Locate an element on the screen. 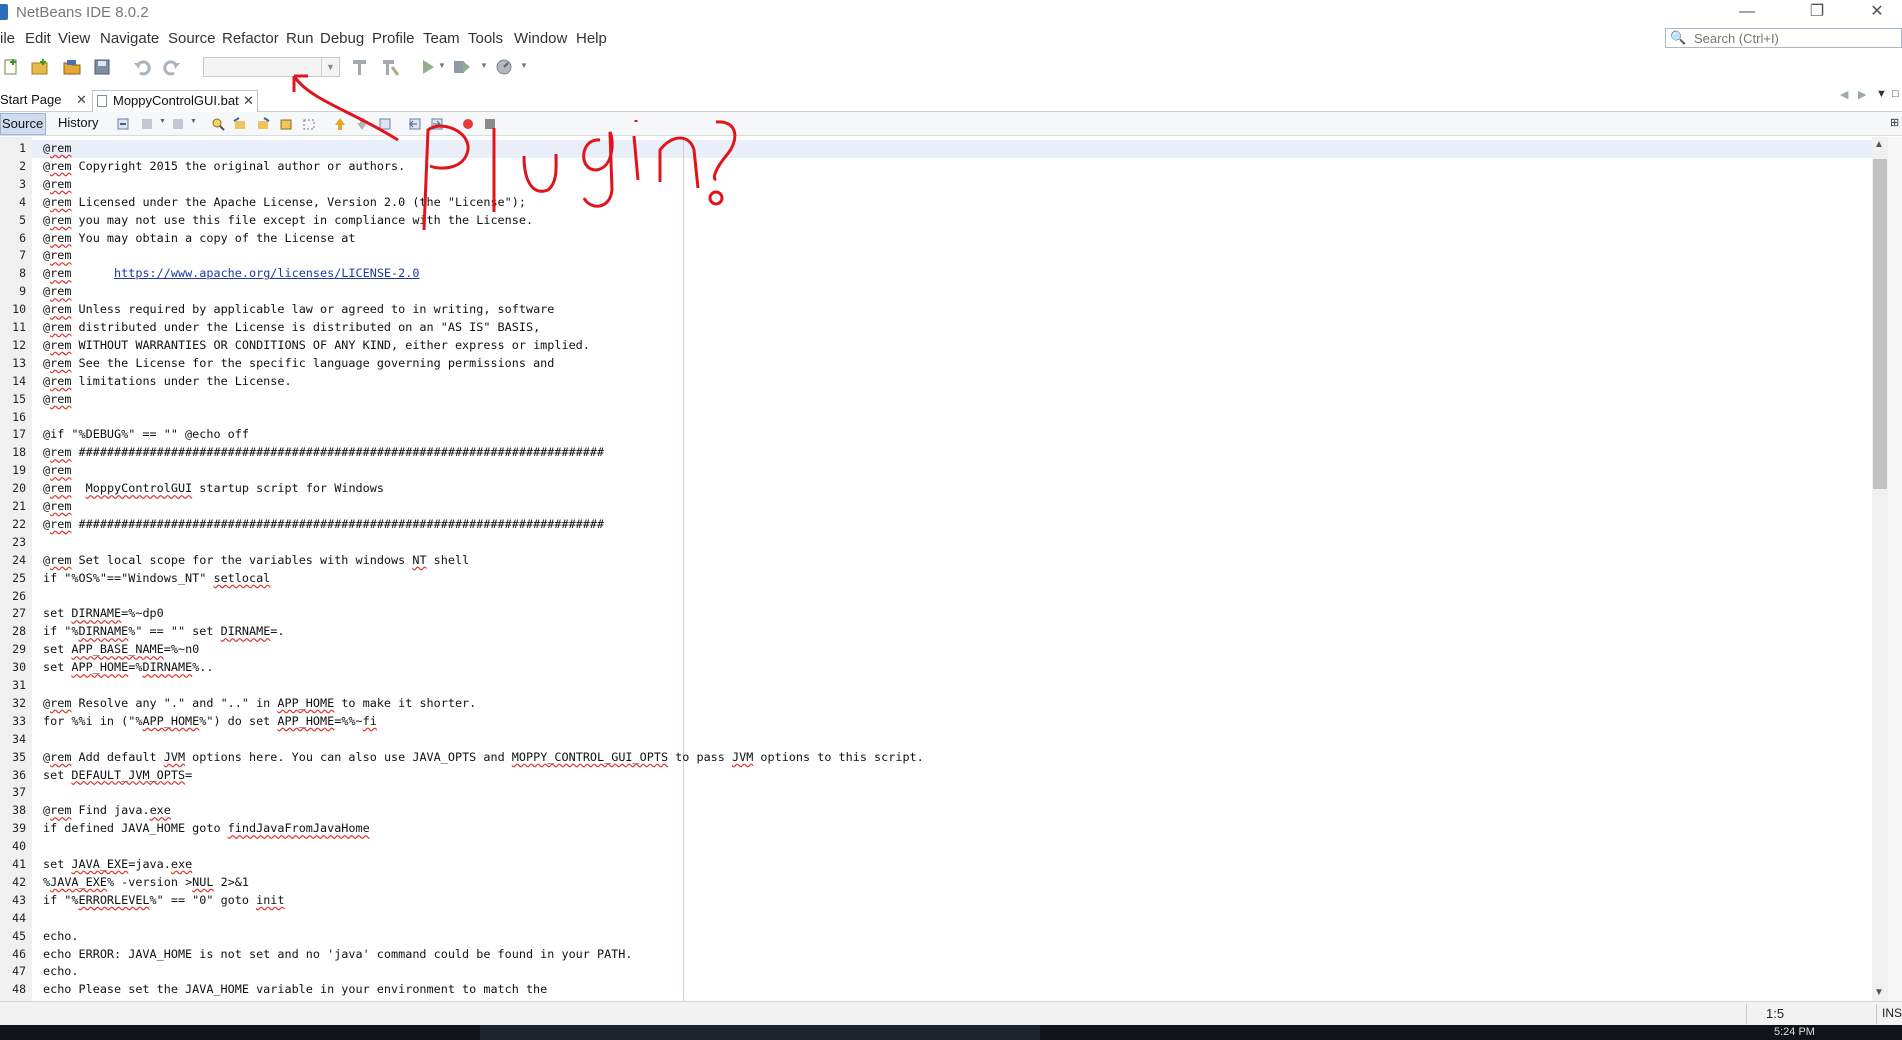 The height and width of the screenshot is (1040, 1902). error-stripe is located at coordinates (1895, 569).